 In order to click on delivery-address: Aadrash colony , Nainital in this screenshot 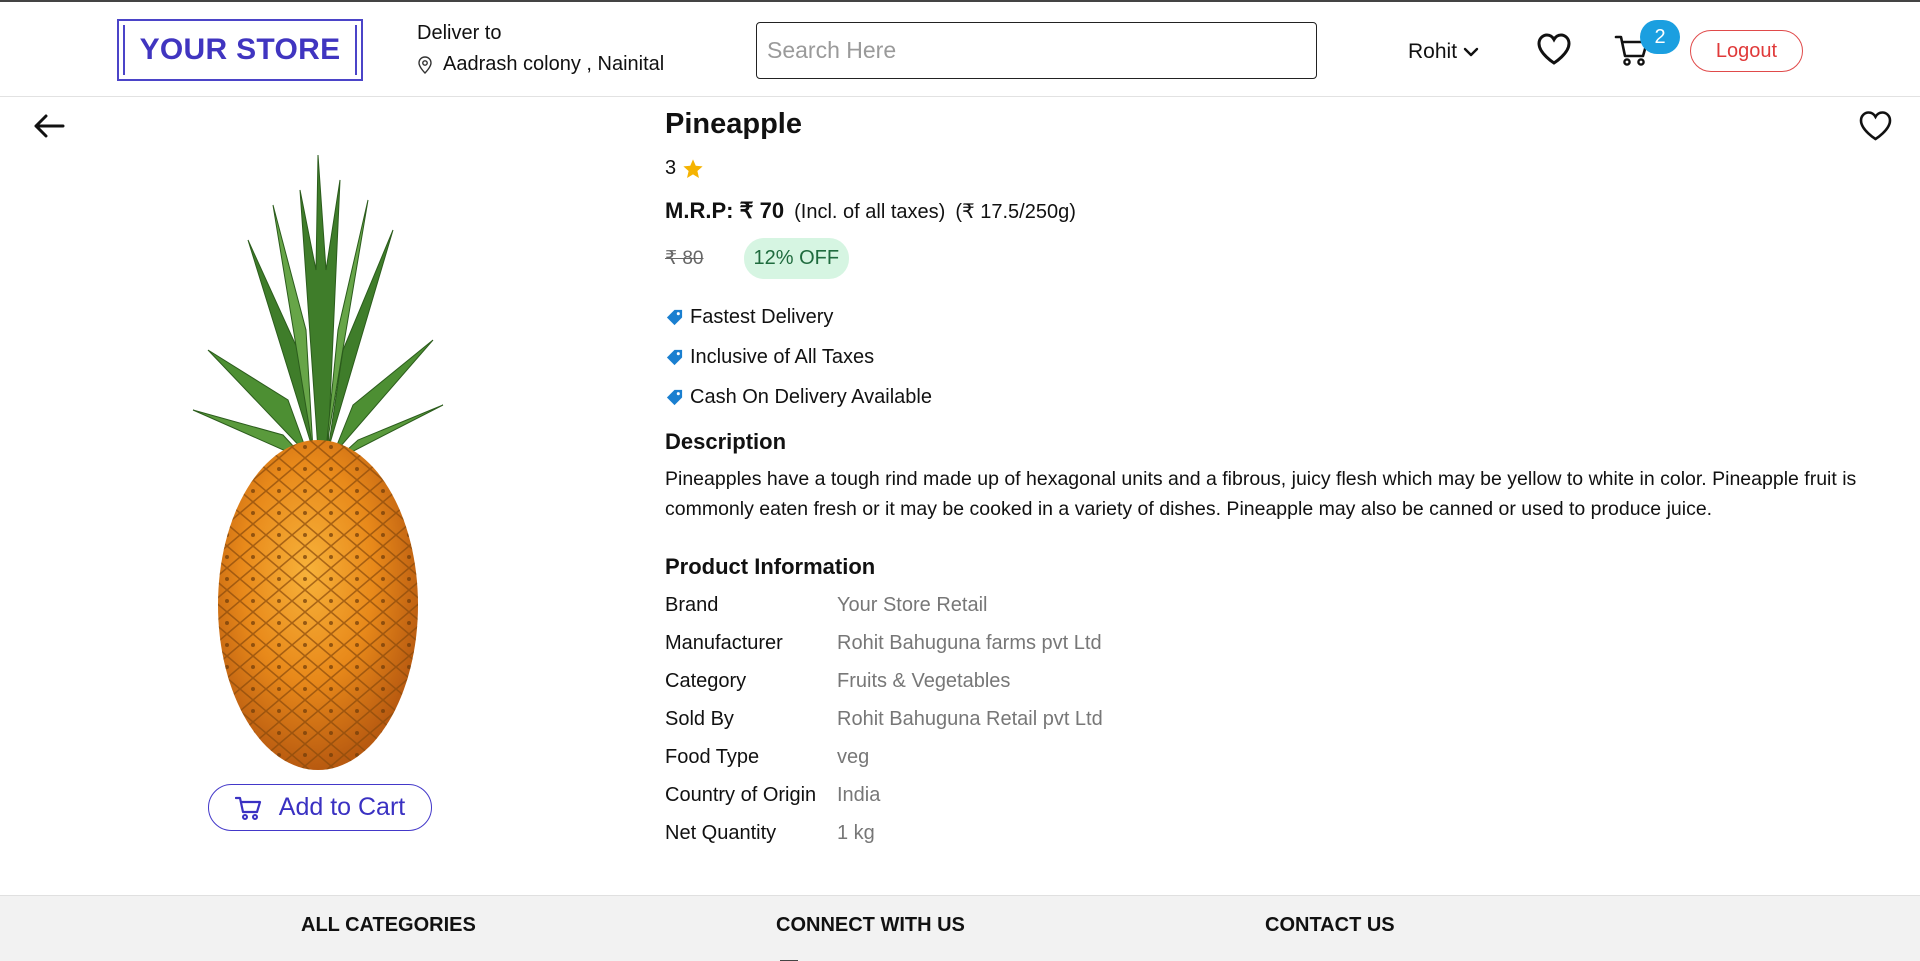, I will do `click(540, 64)`.